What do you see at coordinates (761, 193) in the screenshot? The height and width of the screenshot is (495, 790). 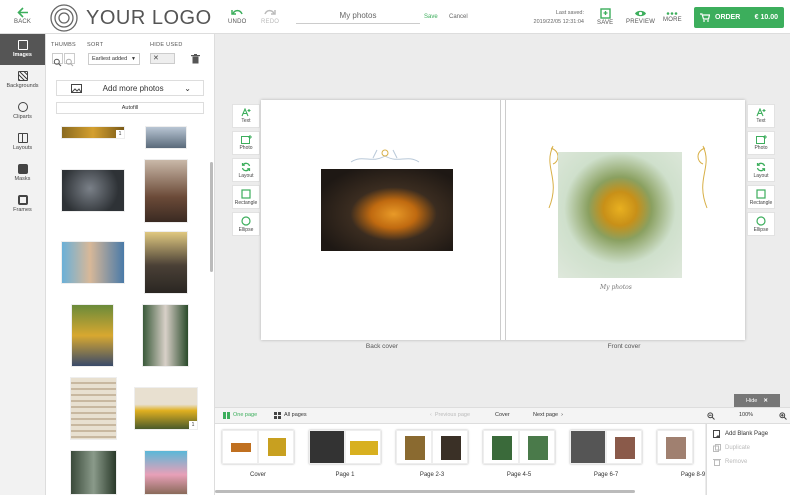 I see `rectangle-icon` at bounding box center [761, 193].